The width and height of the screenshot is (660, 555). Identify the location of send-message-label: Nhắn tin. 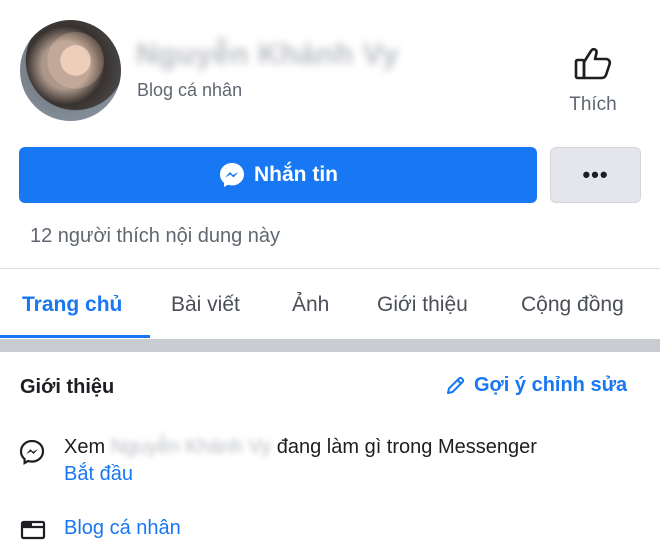
(296, 174).